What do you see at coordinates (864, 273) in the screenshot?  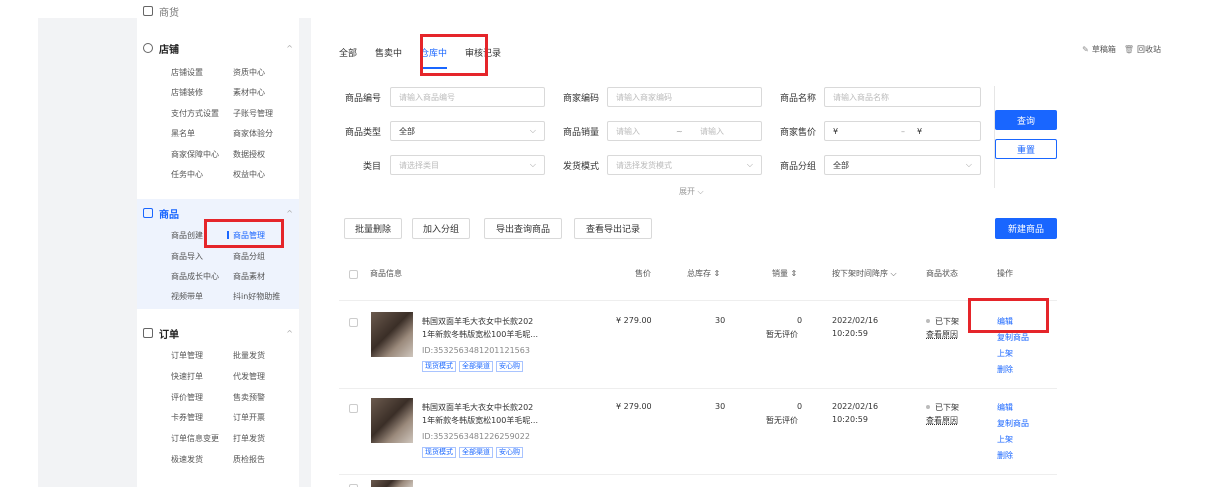 I see `column-header-time: 按下架时间降序 ⌵` at bounding box center [864, 273].